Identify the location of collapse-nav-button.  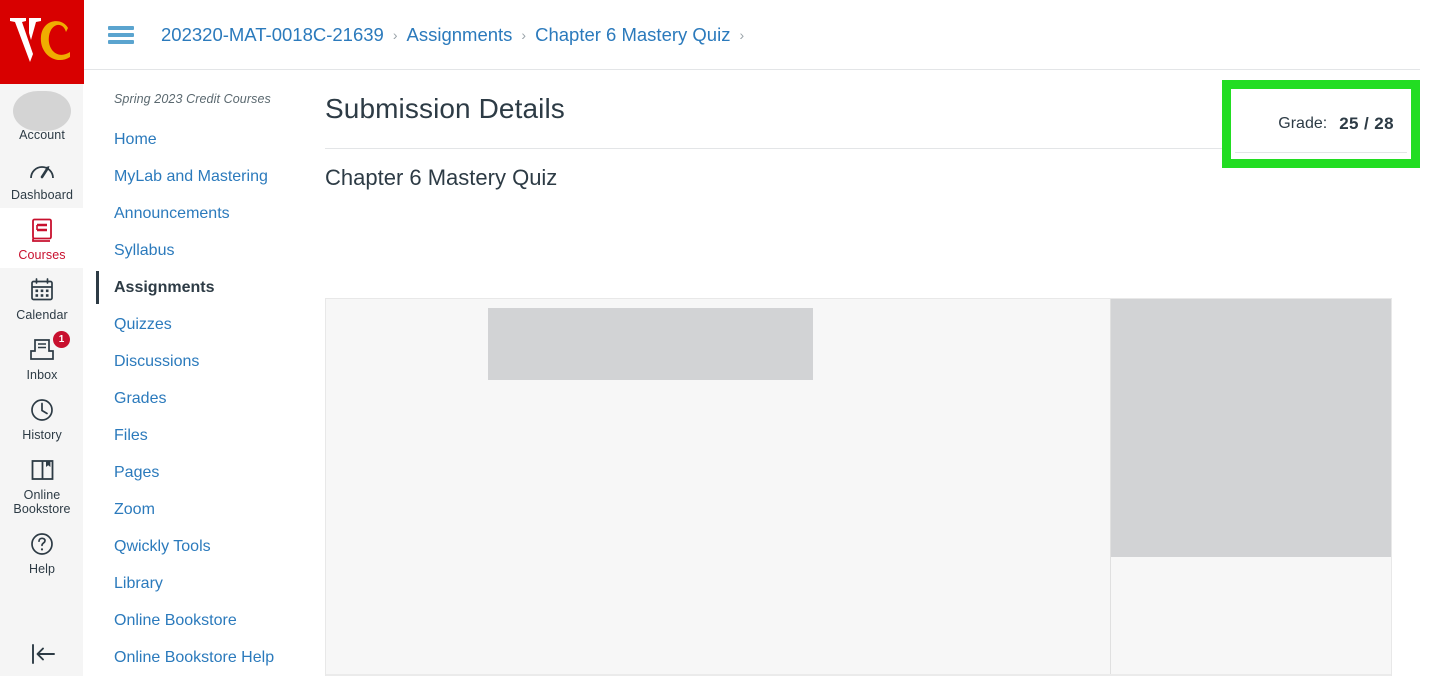
(42, 656).